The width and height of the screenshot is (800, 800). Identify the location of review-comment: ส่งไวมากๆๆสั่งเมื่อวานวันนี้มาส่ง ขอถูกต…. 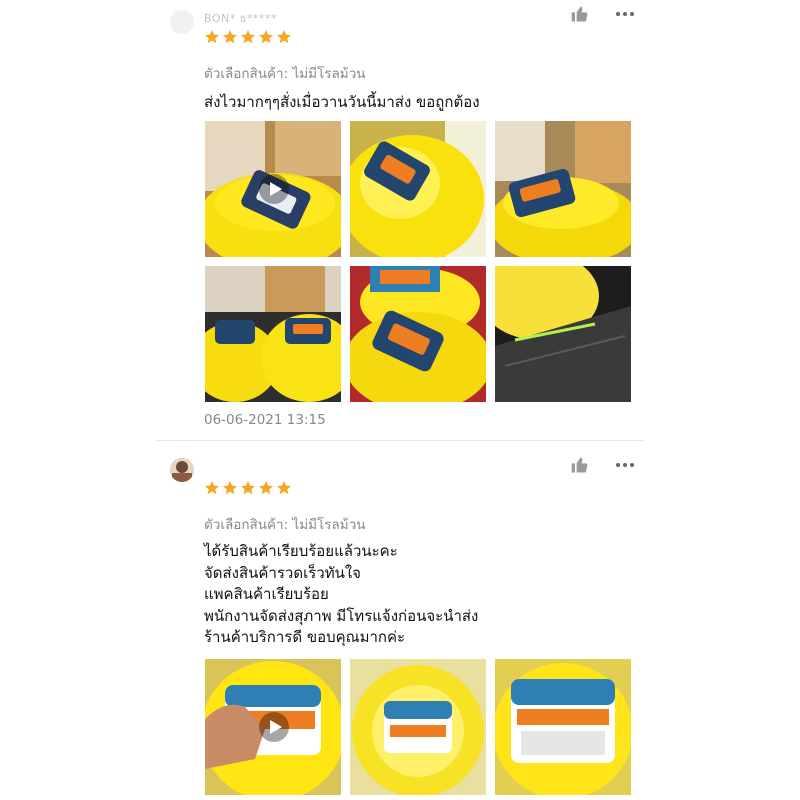
(342, 102).